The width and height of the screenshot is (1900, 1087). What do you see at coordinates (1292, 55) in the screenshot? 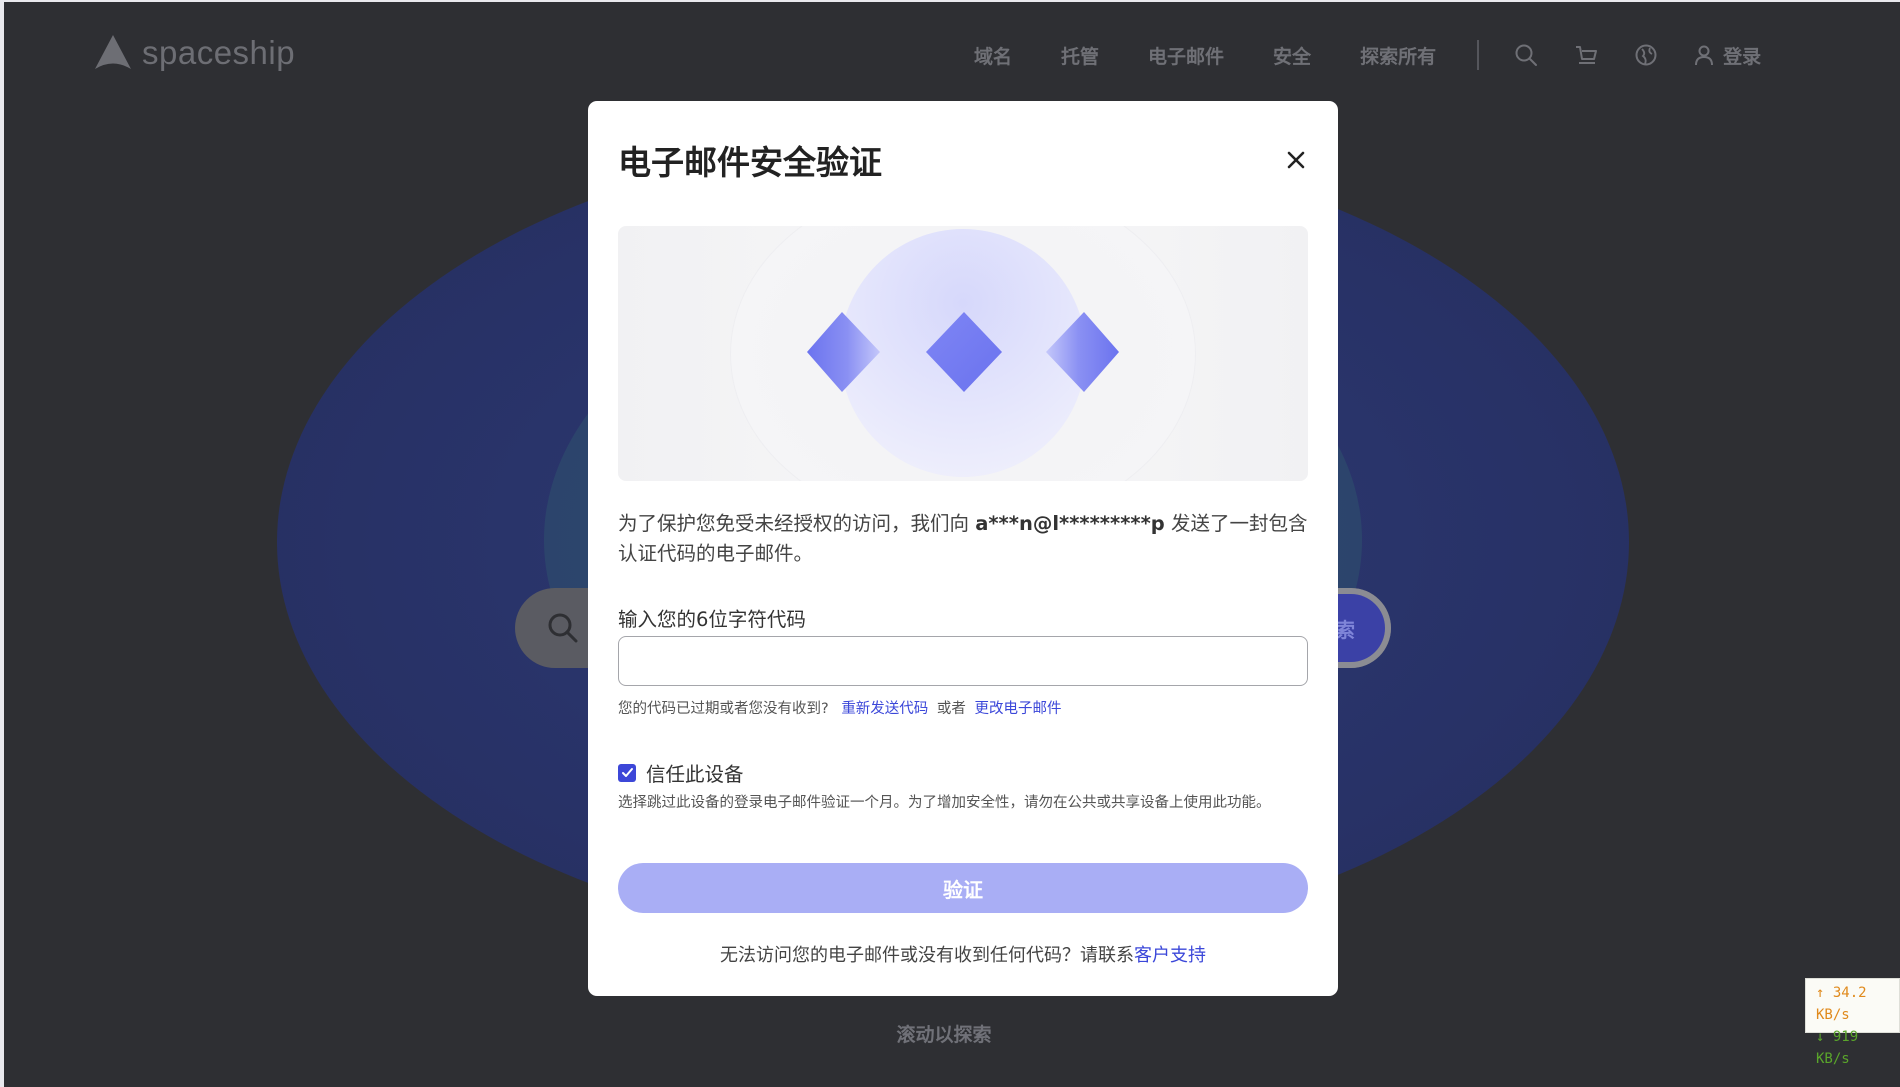
I see `nav-security: 安全` at bounding box center [1292, 55].